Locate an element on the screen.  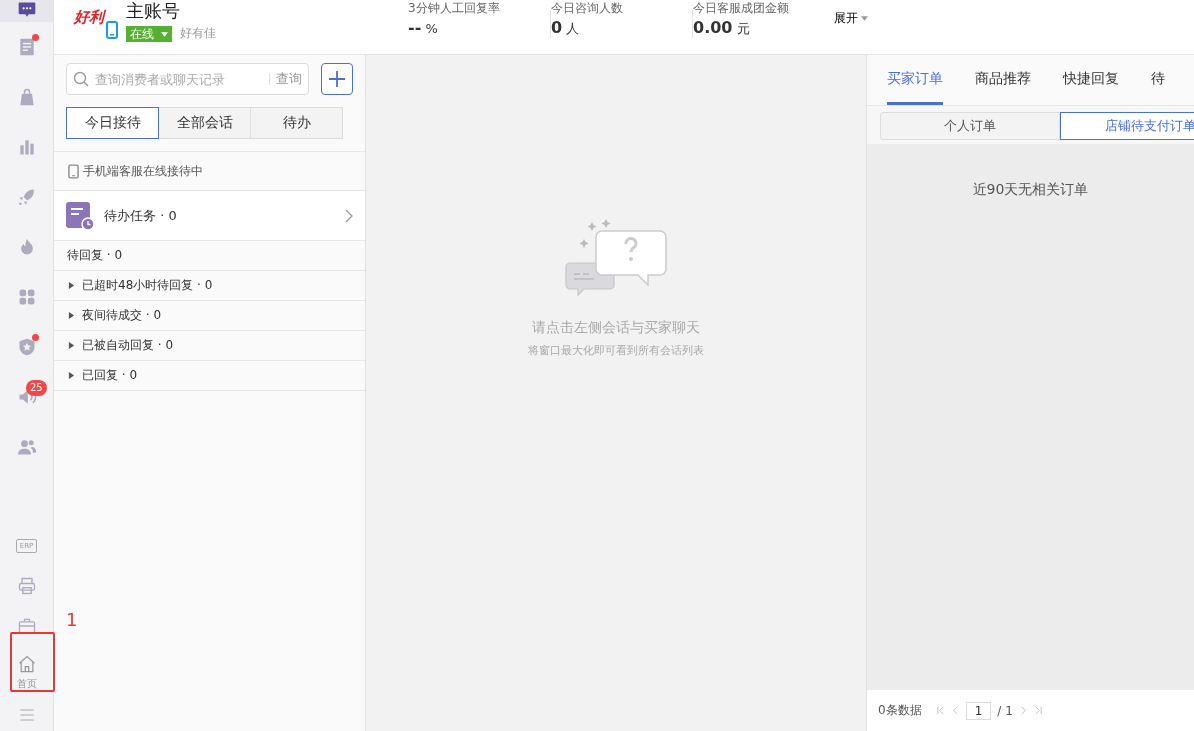
sidebar-item: 25 is located at coordinates (26, 397).